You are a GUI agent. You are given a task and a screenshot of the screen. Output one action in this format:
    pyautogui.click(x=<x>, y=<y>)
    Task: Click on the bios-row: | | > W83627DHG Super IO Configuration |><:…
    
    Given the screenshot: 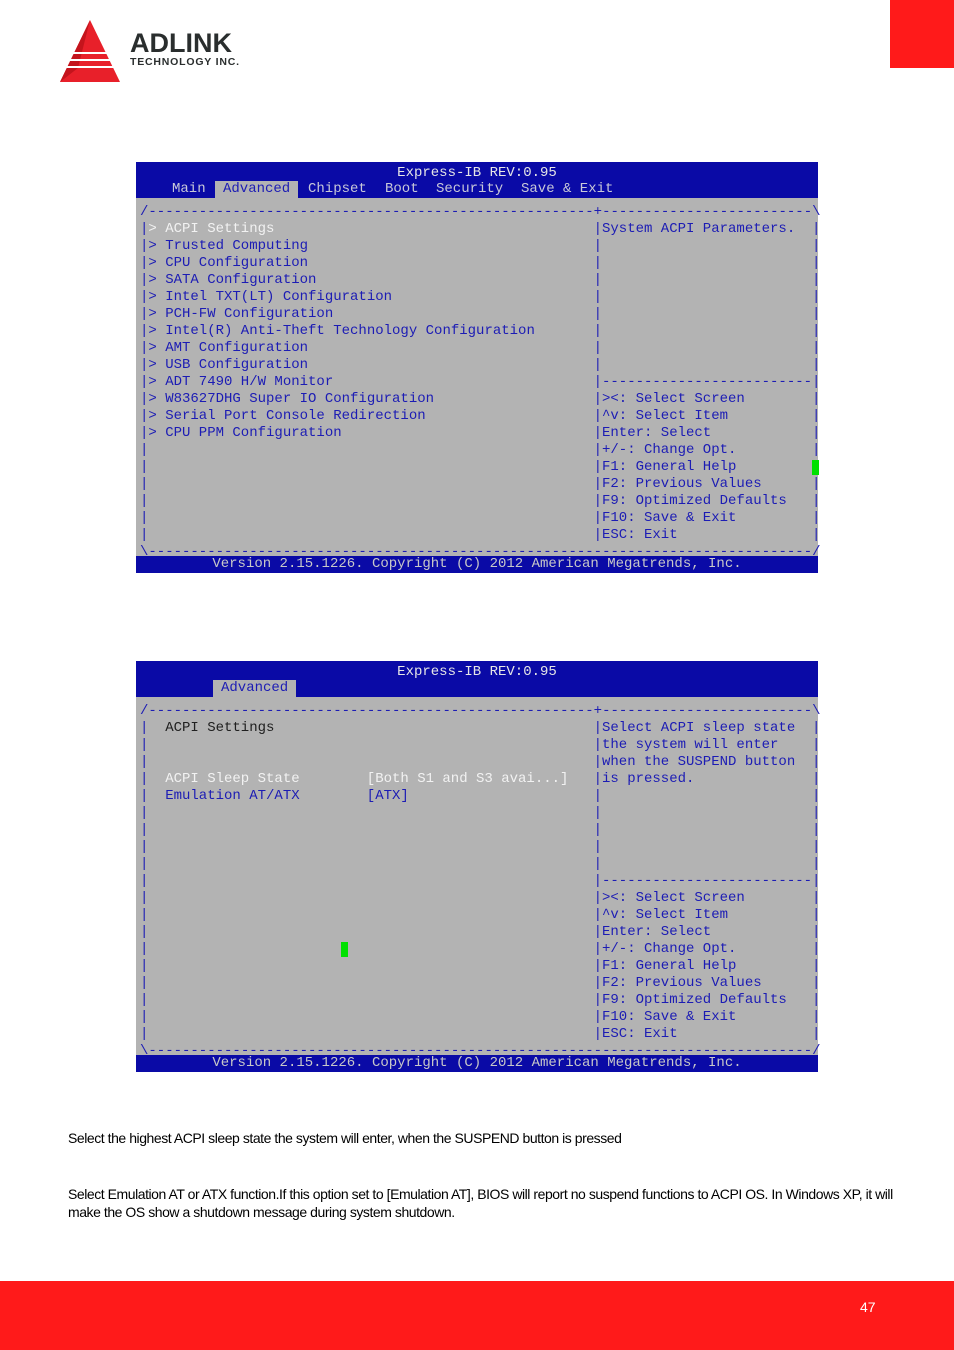 What is the action you would take?
    pyautogui.click(x=480, y=399)
    